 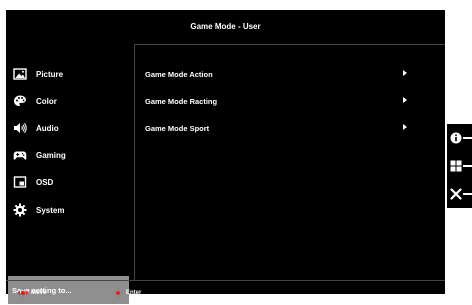 I want to click on osd-title: Game Mode - User, so click(x=225, y=27).